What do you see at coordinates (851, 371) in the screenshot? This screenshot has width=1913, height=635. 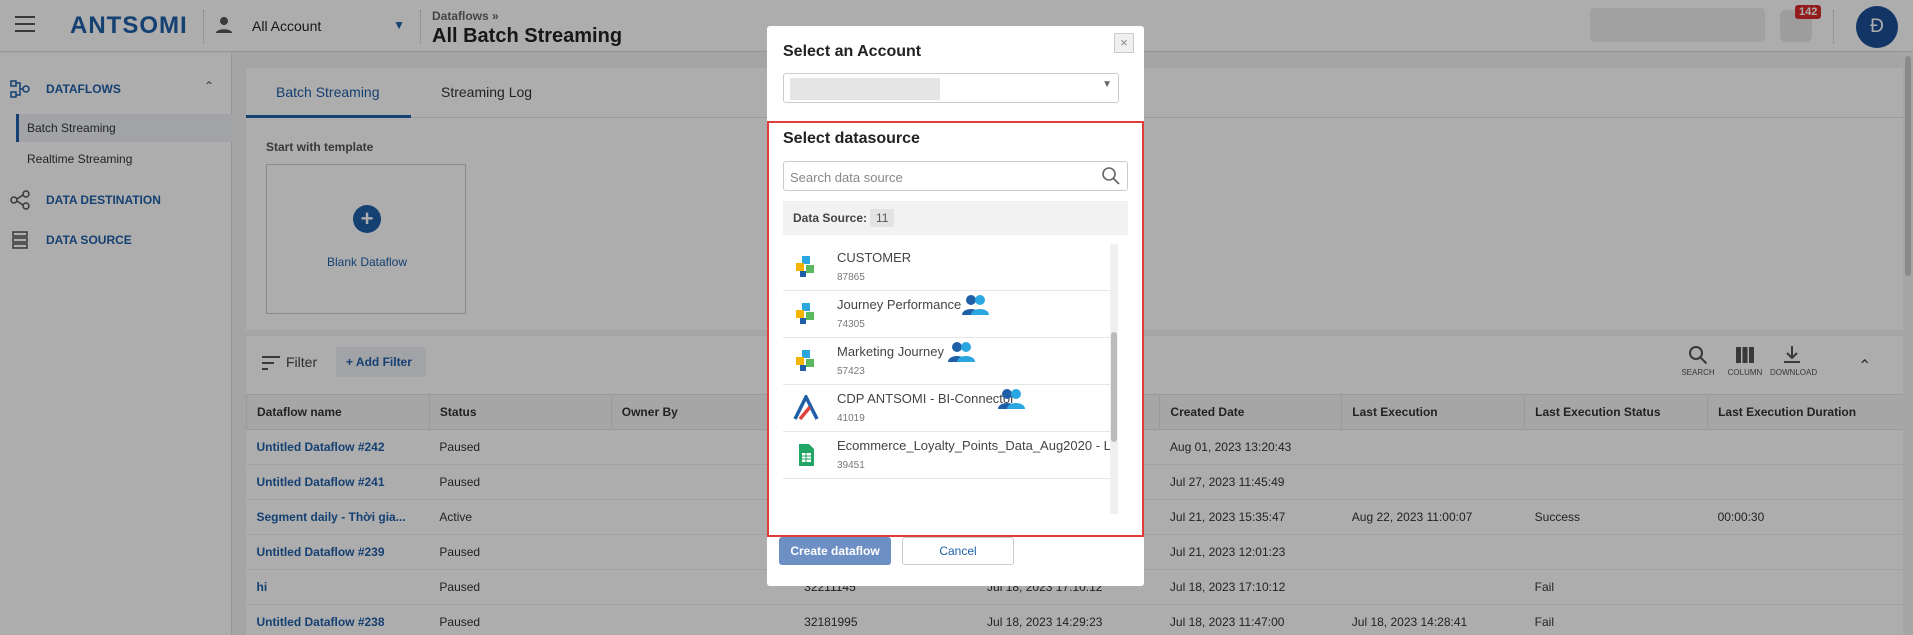 I see `datasource-id: 57423` at bounding box center [851, 371].